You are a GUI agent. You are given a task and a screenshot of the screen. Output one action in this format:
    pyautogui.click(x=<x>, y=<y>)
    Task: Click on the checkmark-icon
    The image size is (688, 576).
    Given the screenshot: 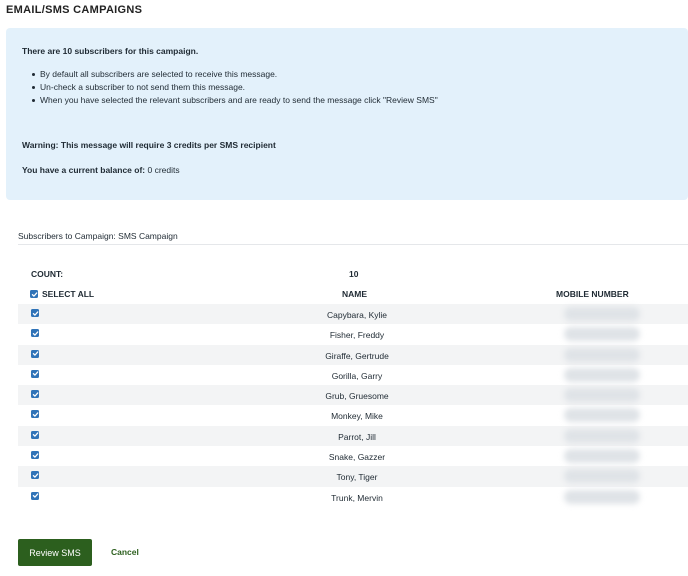 What is the action you would take?
    pyautogui.click(x=34, y=294)
    